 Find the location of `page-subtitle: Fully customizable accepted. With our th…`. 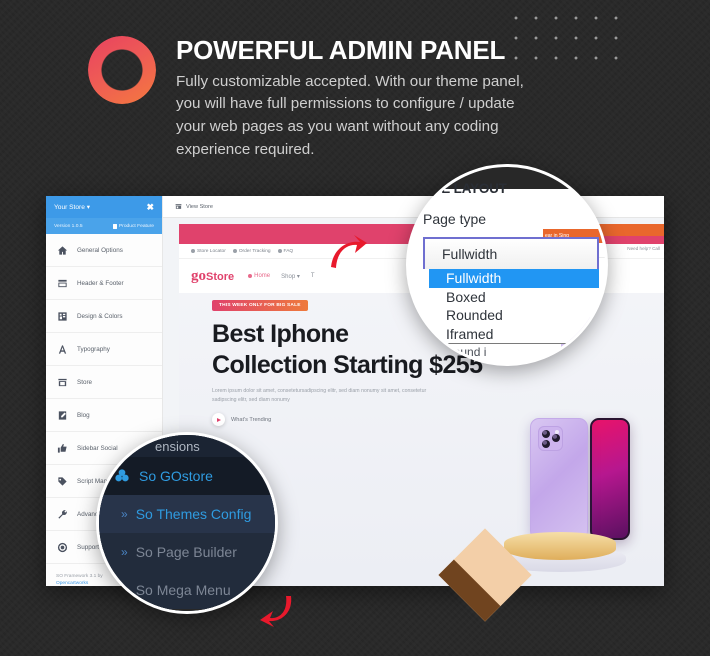

page-subtitle: Fully customizable accepted. With our th… is located at coordinates (350, 115).